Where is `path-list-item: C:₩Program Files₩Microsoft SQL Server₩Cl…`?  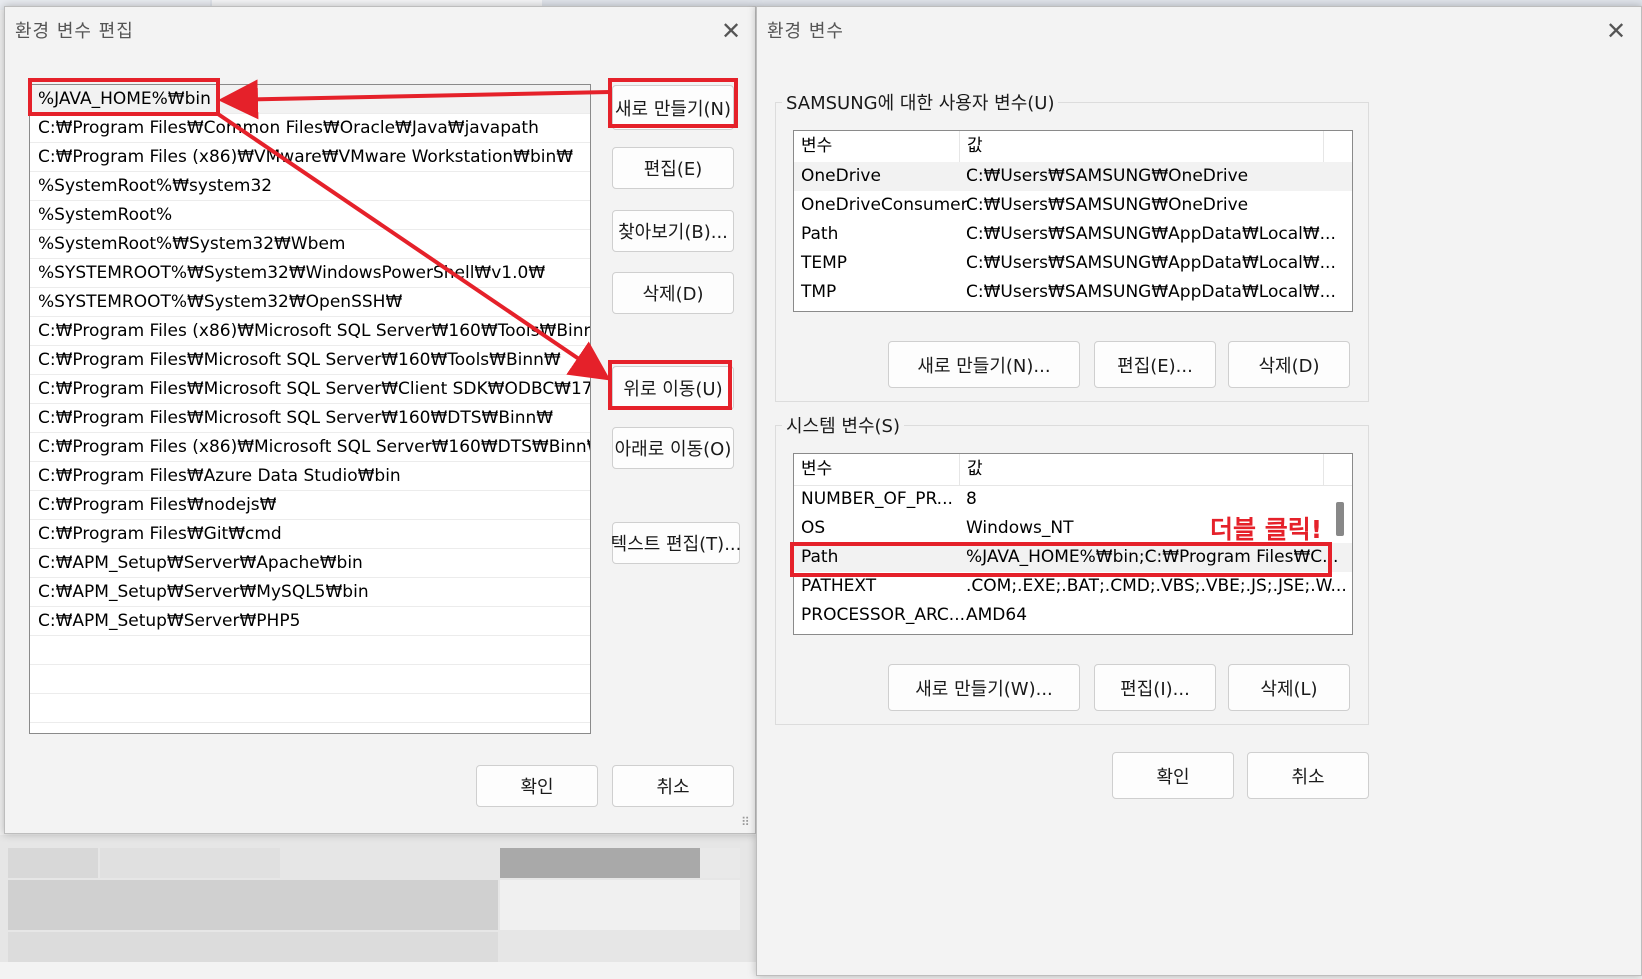
path-list-item: C:₩Program Files₩Microsoft SQL Server₩Cl… is located at coordinates (310, 389).